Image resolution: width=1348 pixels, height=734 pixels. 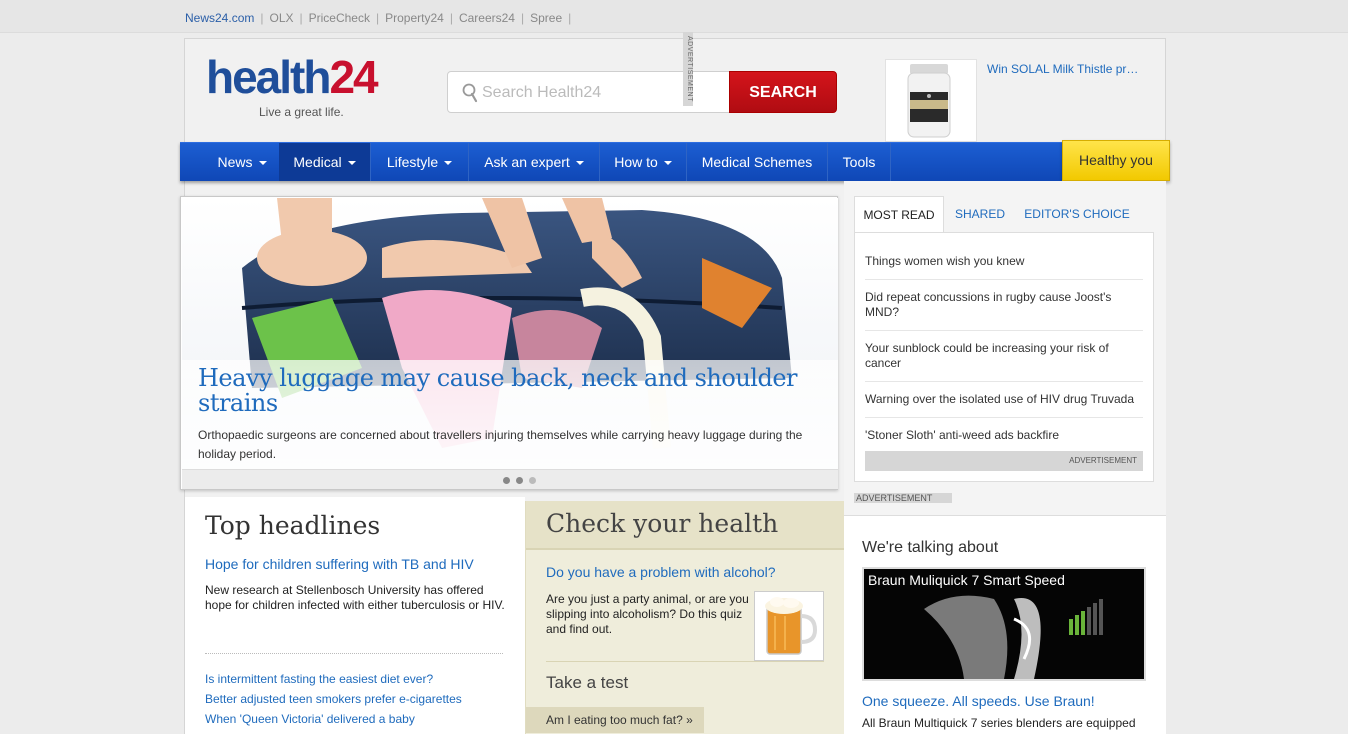 I want to click on test-link: Am I eating too much fat? », so click(x=615, y=720).